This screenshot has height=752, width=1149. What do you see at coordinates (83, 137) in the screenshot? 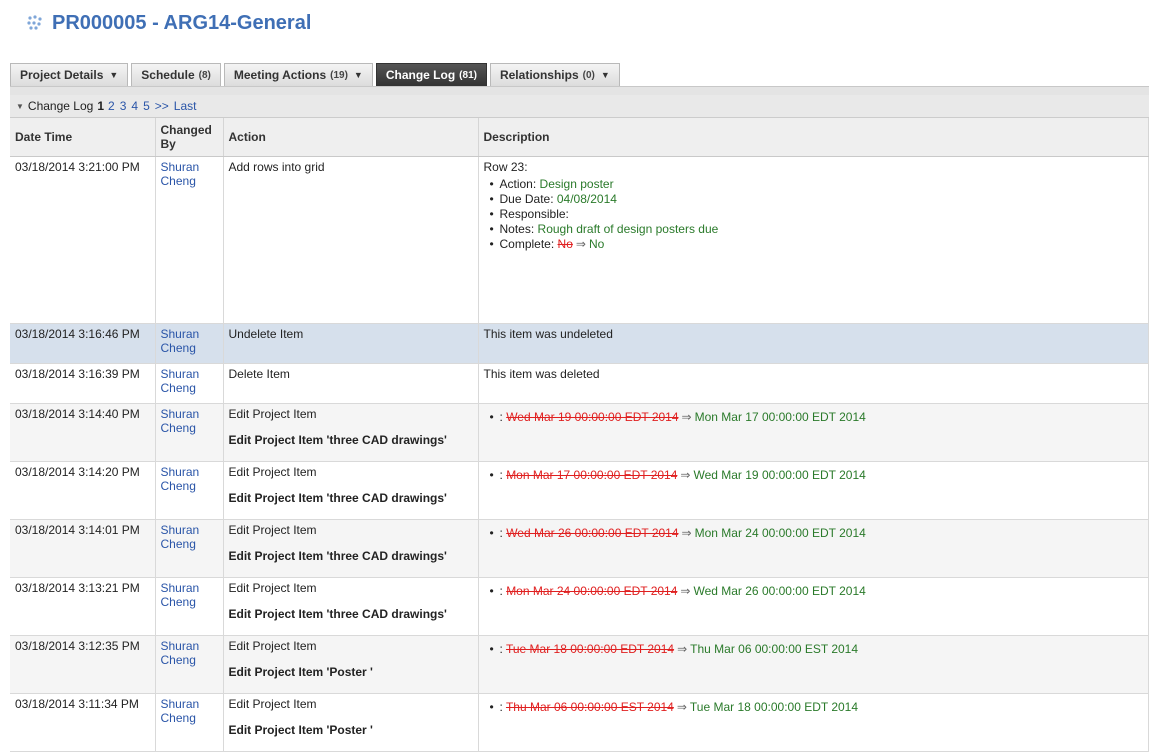
I see `column-header-datetime: Date Time` at bounding box center [83, 137].